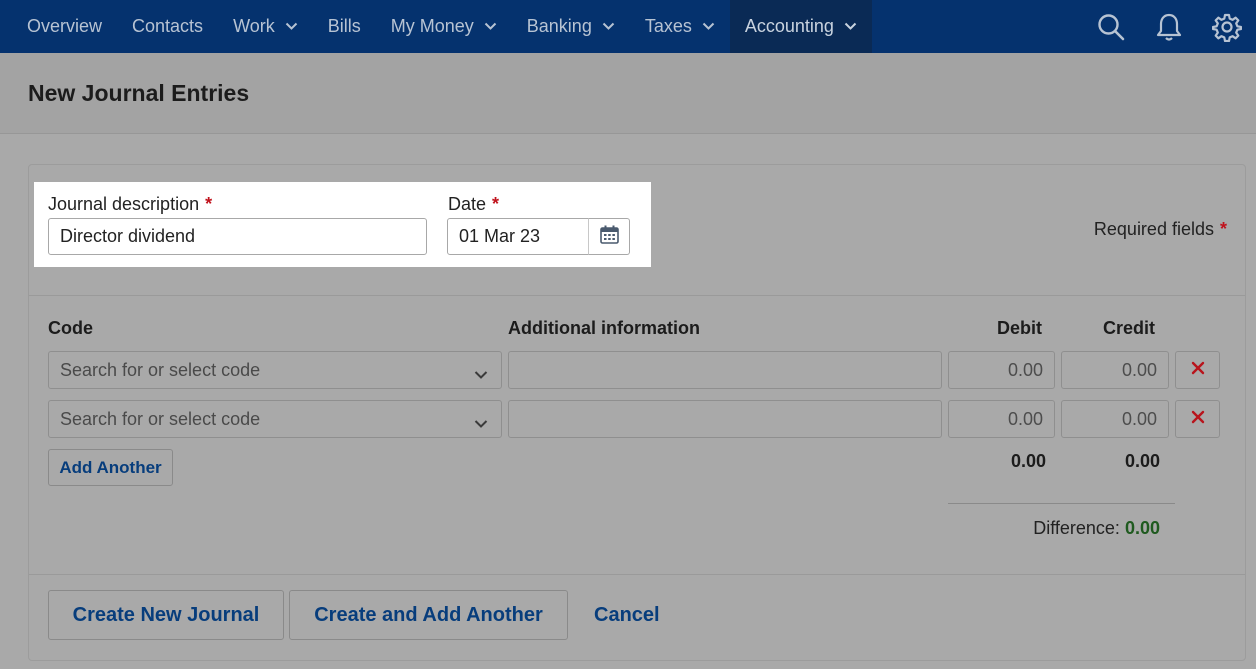 The image size is (1256, 669). I want to click on difference-summary: Difference: 0.00, so click(1096, 528).